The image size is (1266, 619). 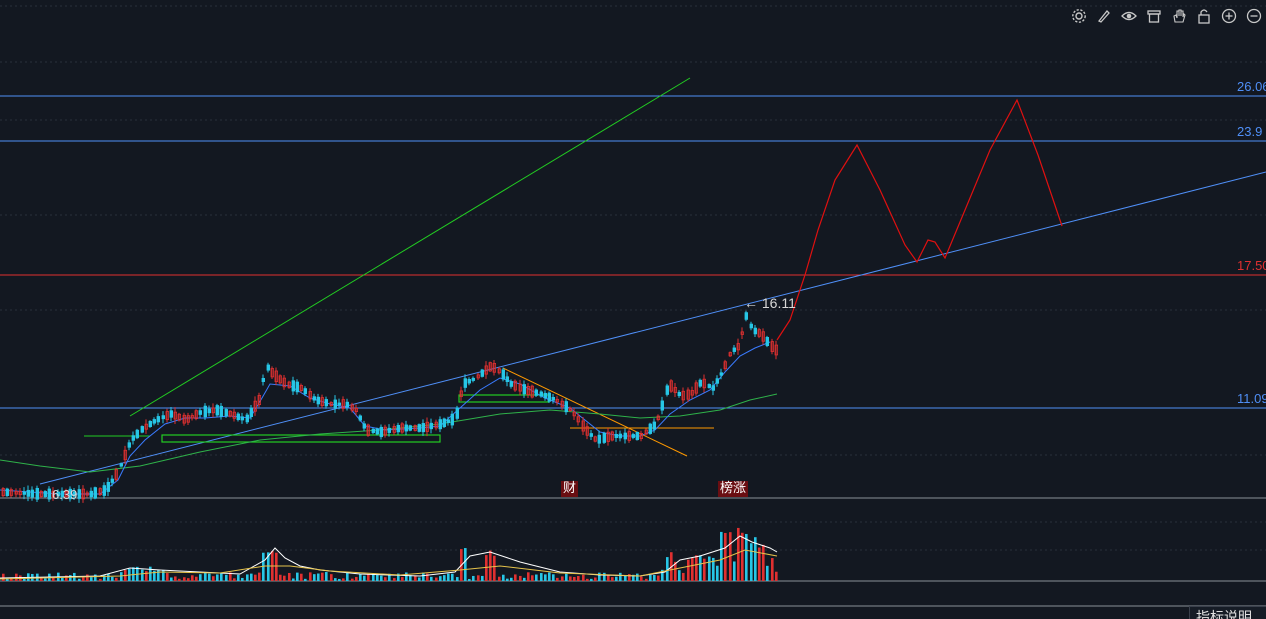 What do you see at coordinates (1253, 16) in the screenshot?
I see `zoom-out-icon` at bounding box center [1253, 16].